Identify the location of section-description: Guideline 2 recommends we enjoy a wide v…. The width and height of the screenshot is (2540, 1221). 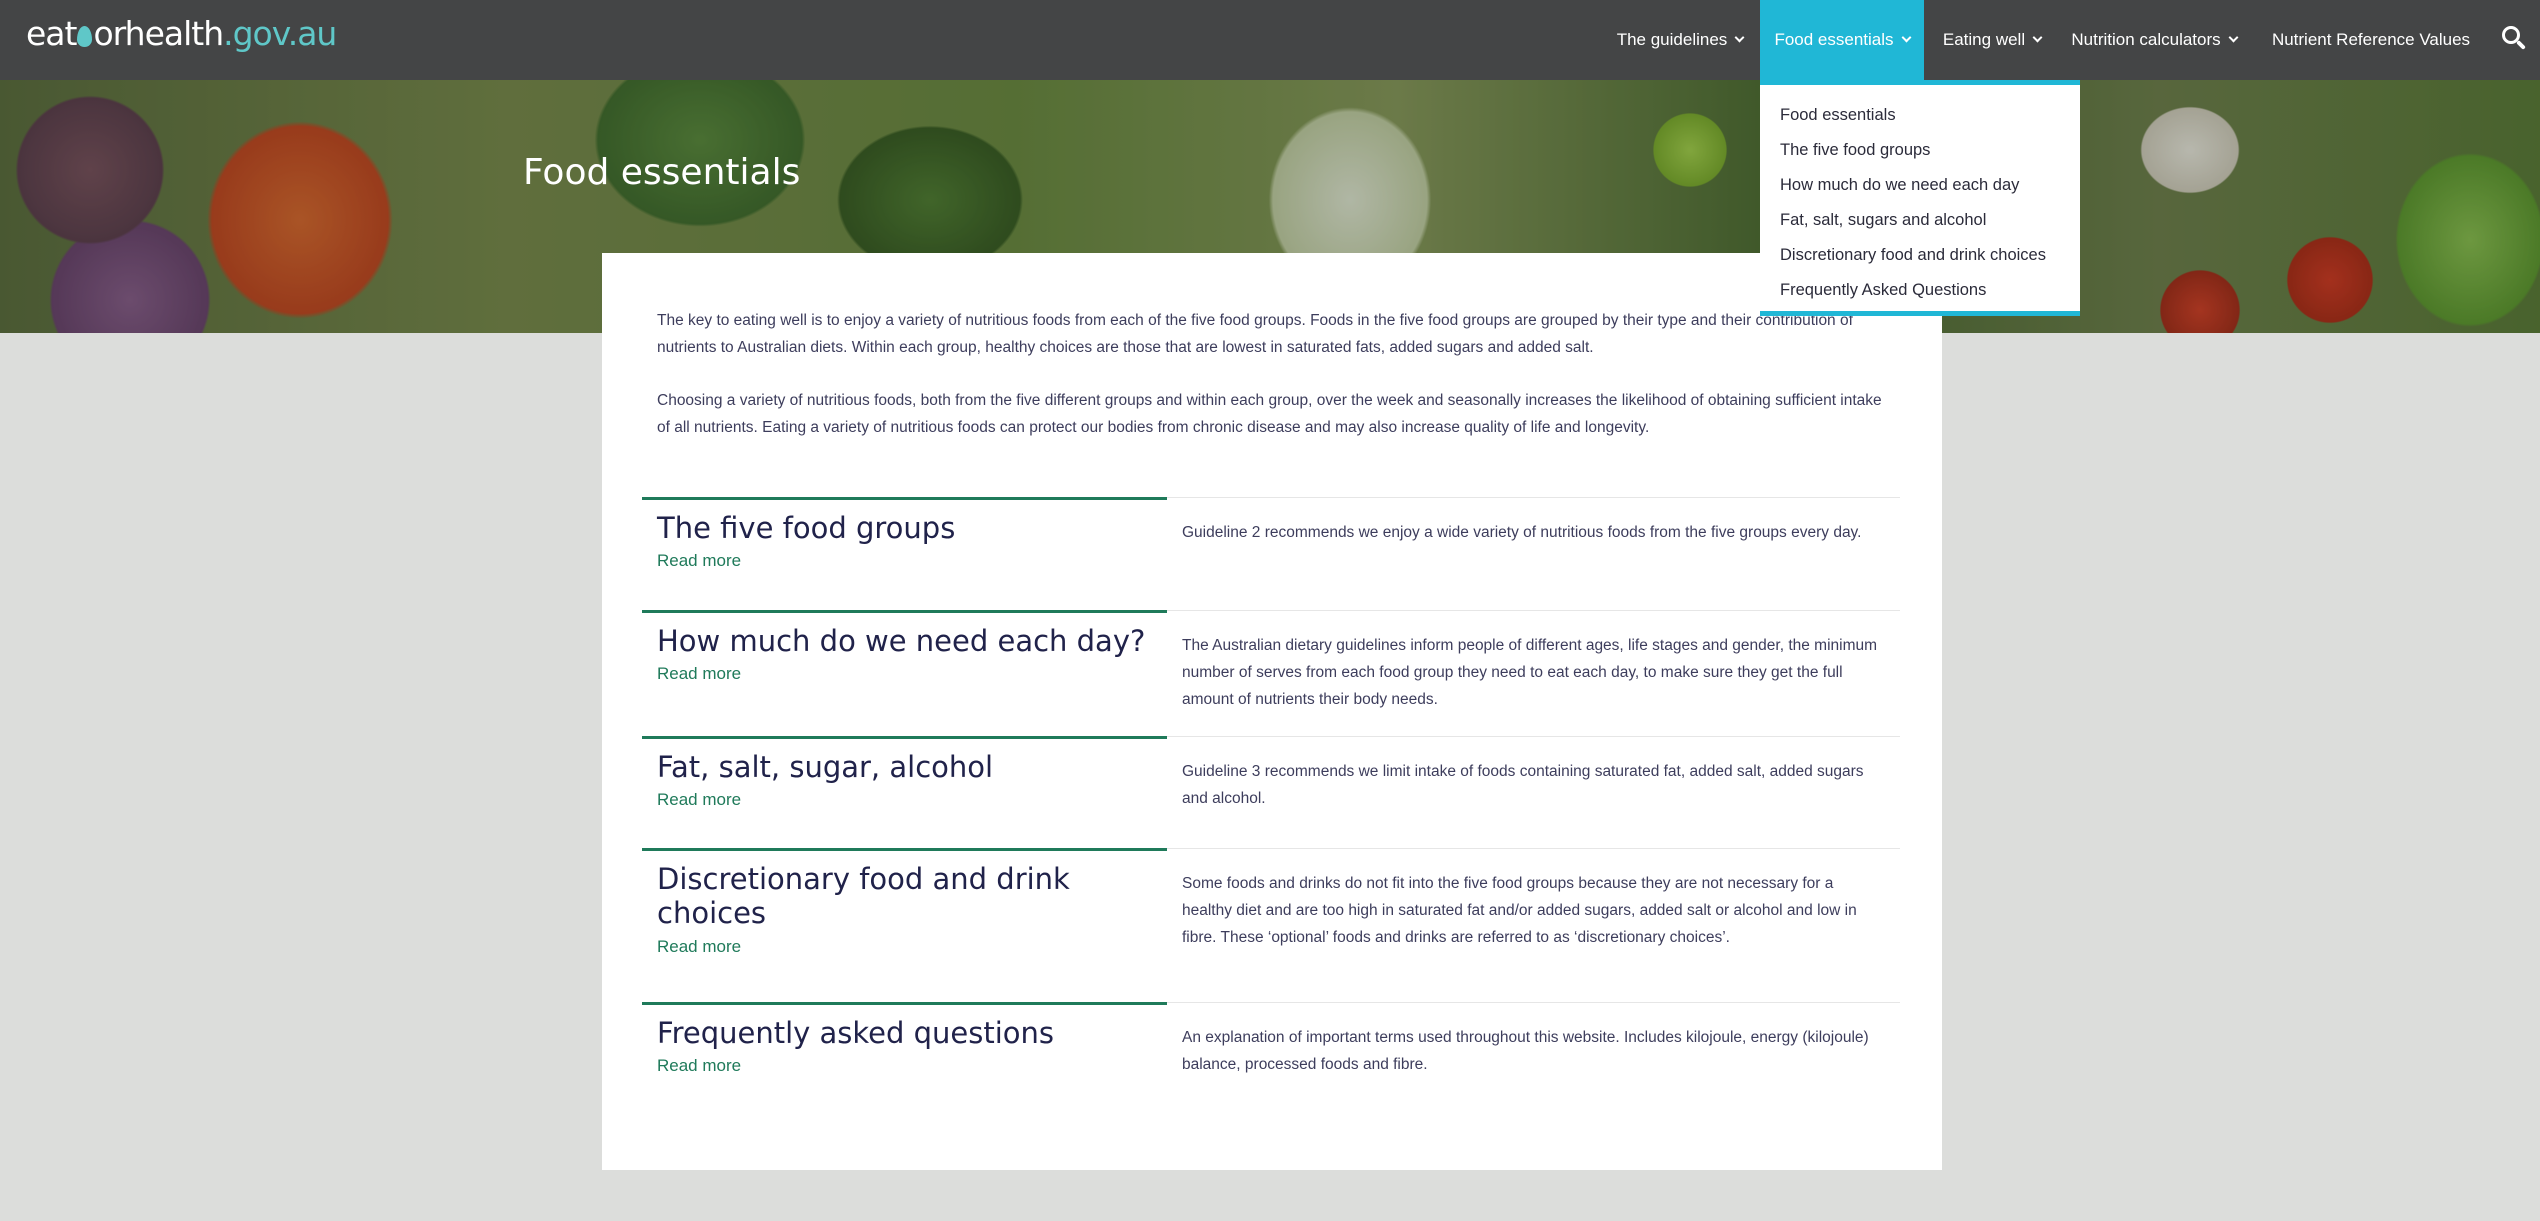
(1522, 532).